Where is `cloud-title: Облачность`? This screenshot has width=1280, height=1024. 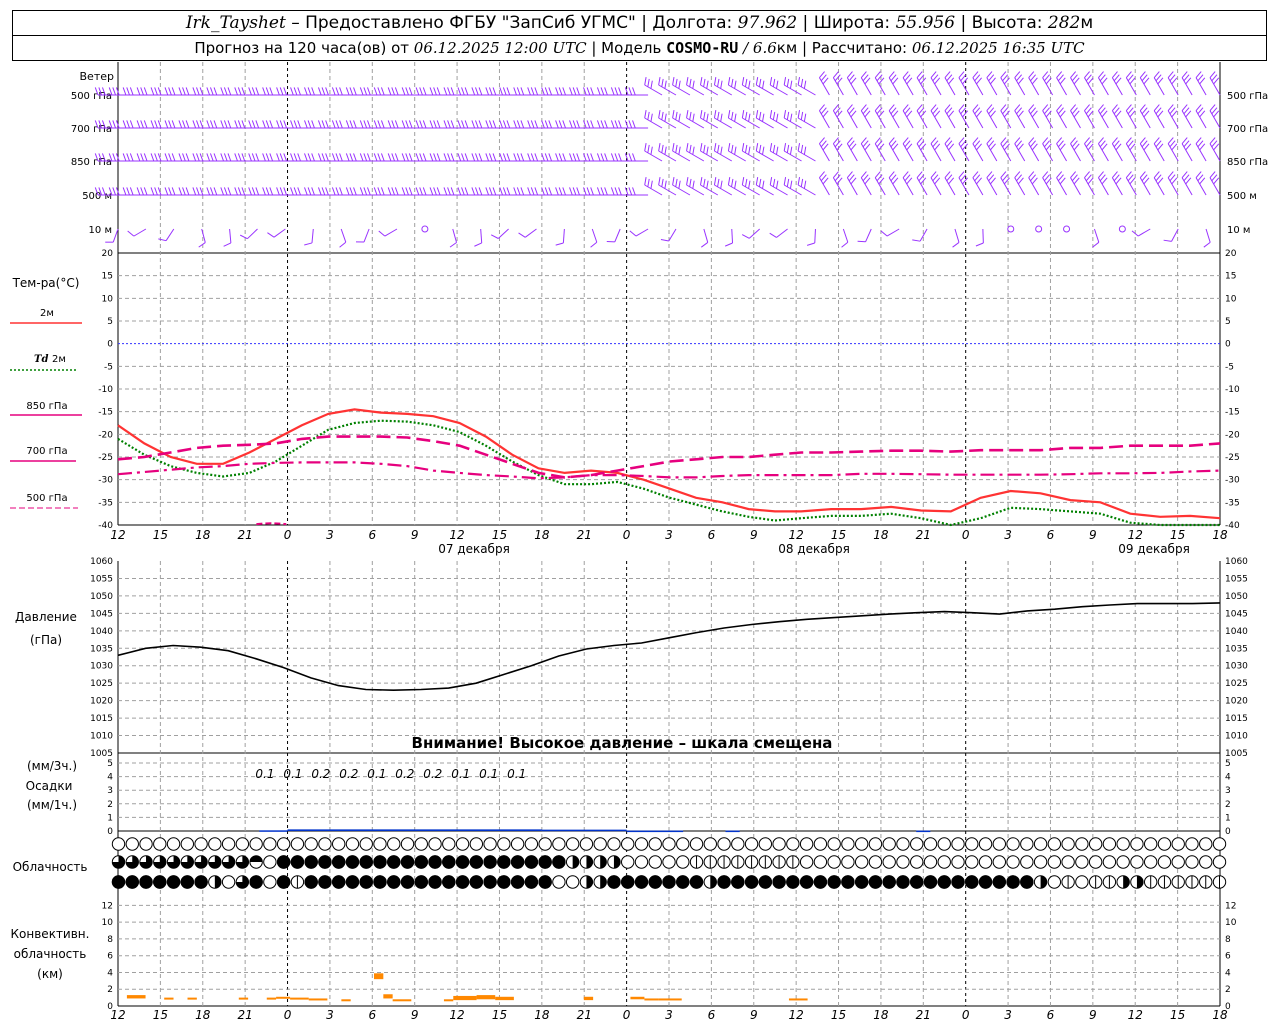
cloud-title: Облачность is located at coordinates (50, 867).